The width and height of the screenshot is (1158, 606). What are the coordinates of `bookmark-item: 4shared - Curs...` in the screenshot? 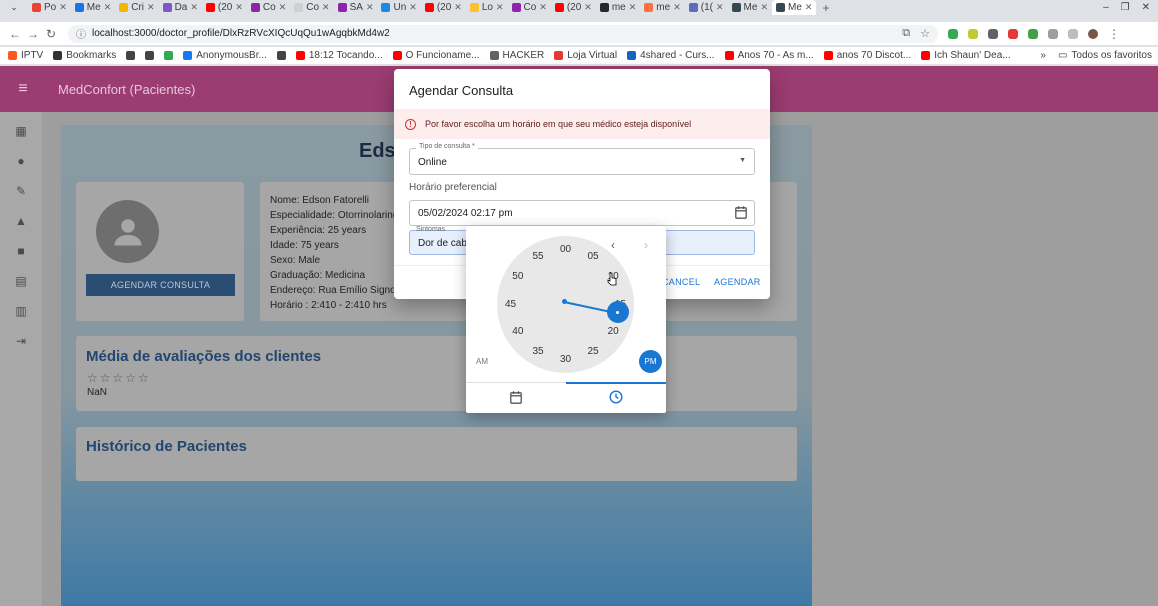 It's located at (671, 55).